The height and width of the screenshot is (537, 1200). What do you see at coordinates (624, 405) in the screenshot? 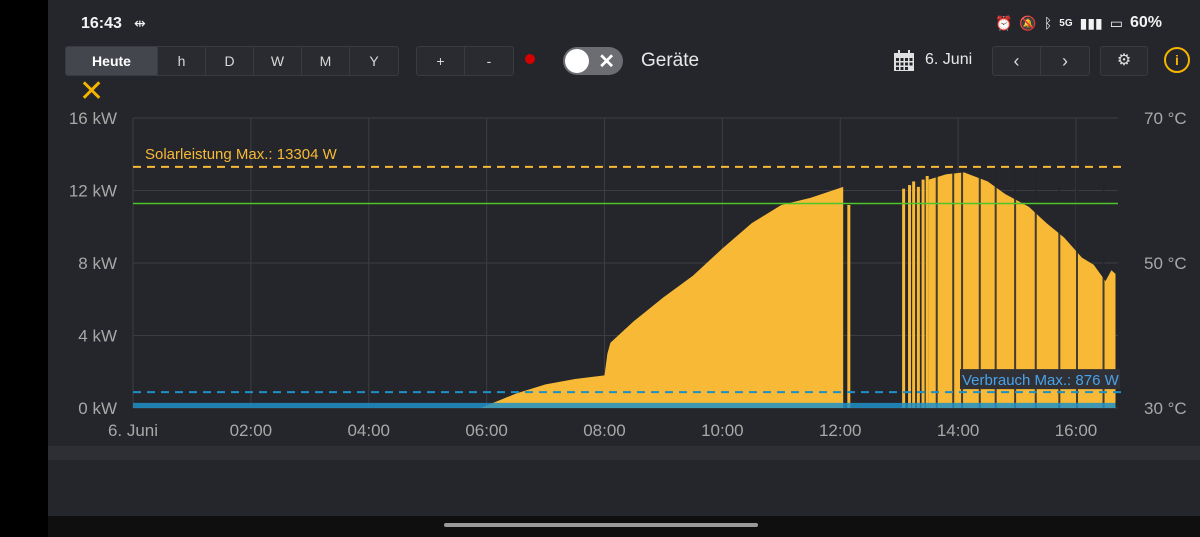
I see `consumption-area` at bounding box center [624, 405].